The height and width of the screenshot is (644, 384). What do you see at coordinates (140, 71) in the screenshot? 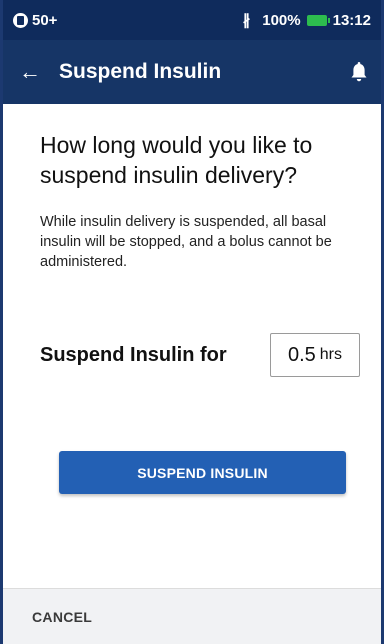
I see `page-title: Suspend Insulin` at bounding box center [140, 71].